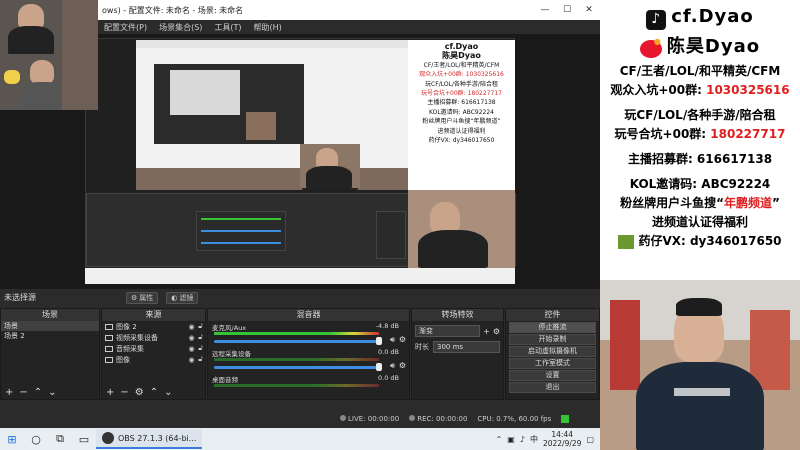 This screenshot has width=800, height=450. I want to click on banner-red-text: 180227717, so click(748, 134).